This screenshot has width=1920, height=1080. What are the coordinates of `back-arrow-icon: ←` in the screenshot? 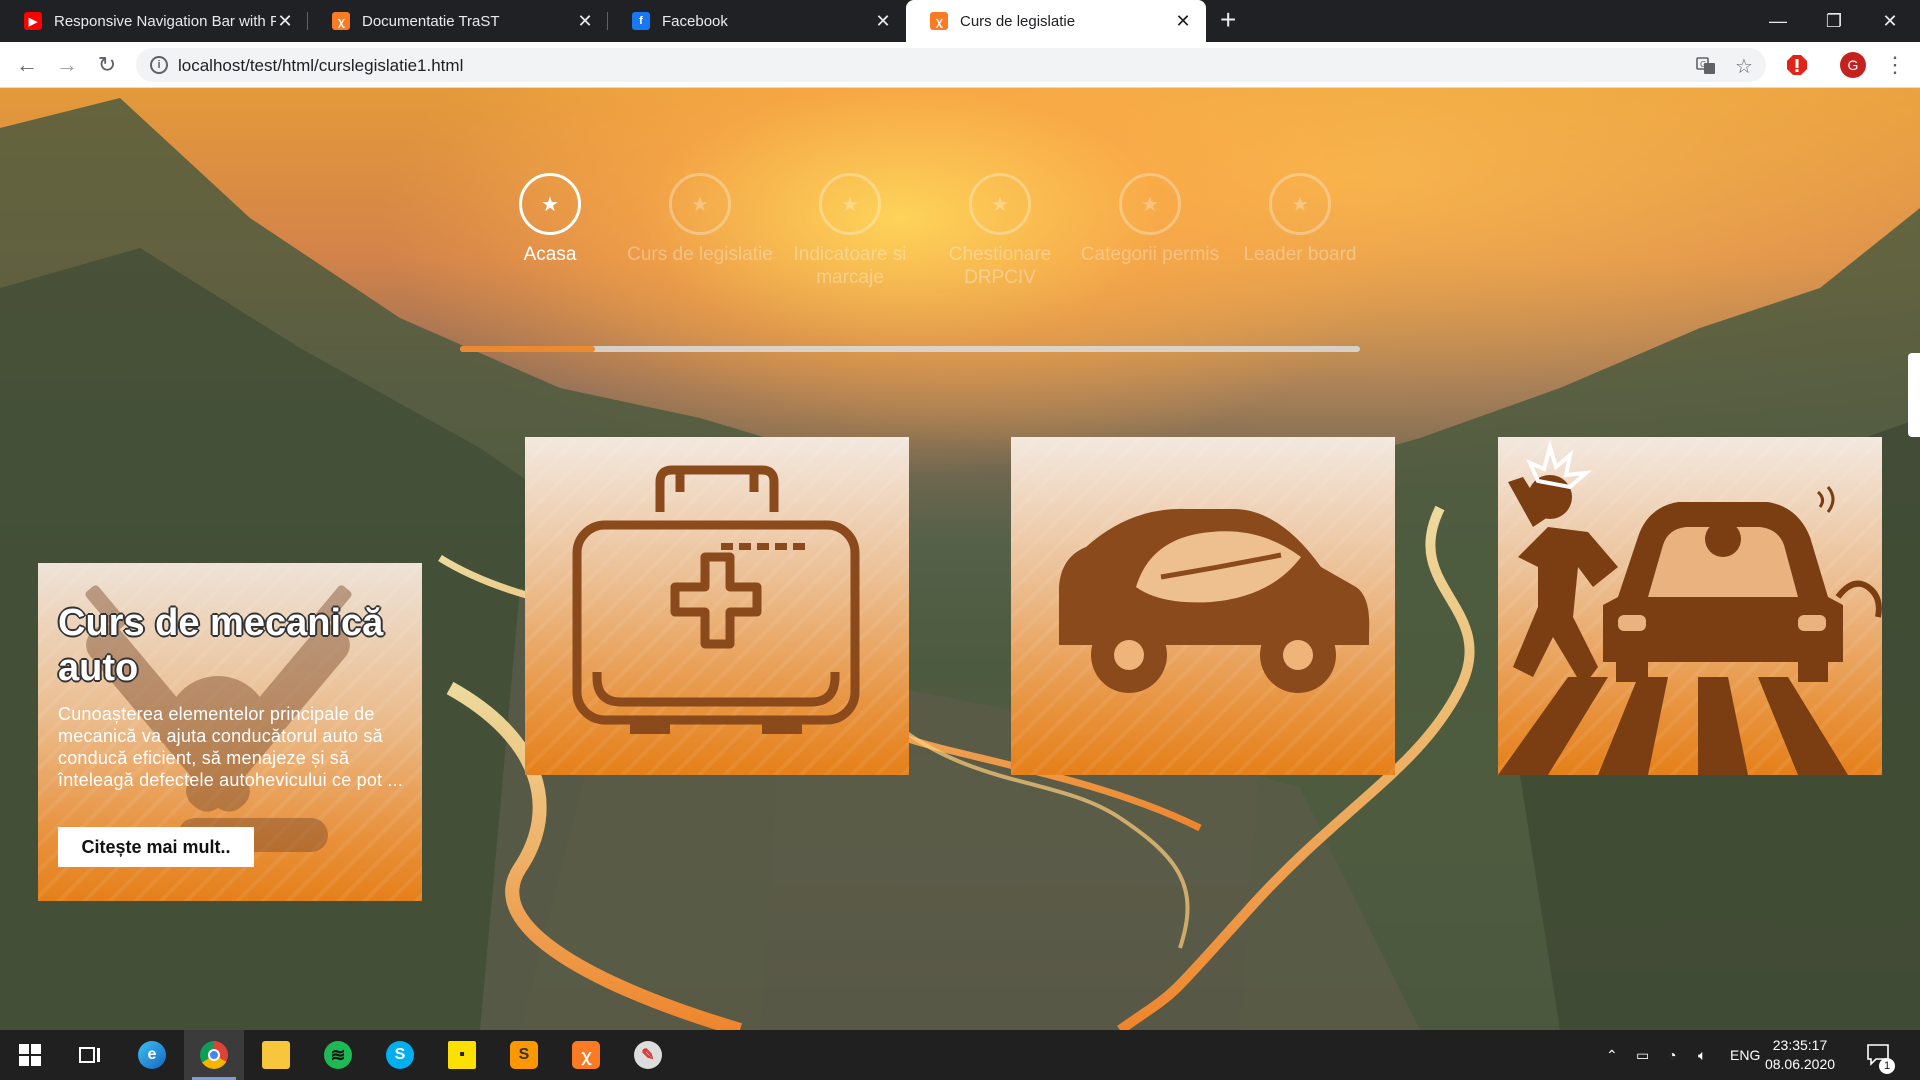 It's located at (27, 65).